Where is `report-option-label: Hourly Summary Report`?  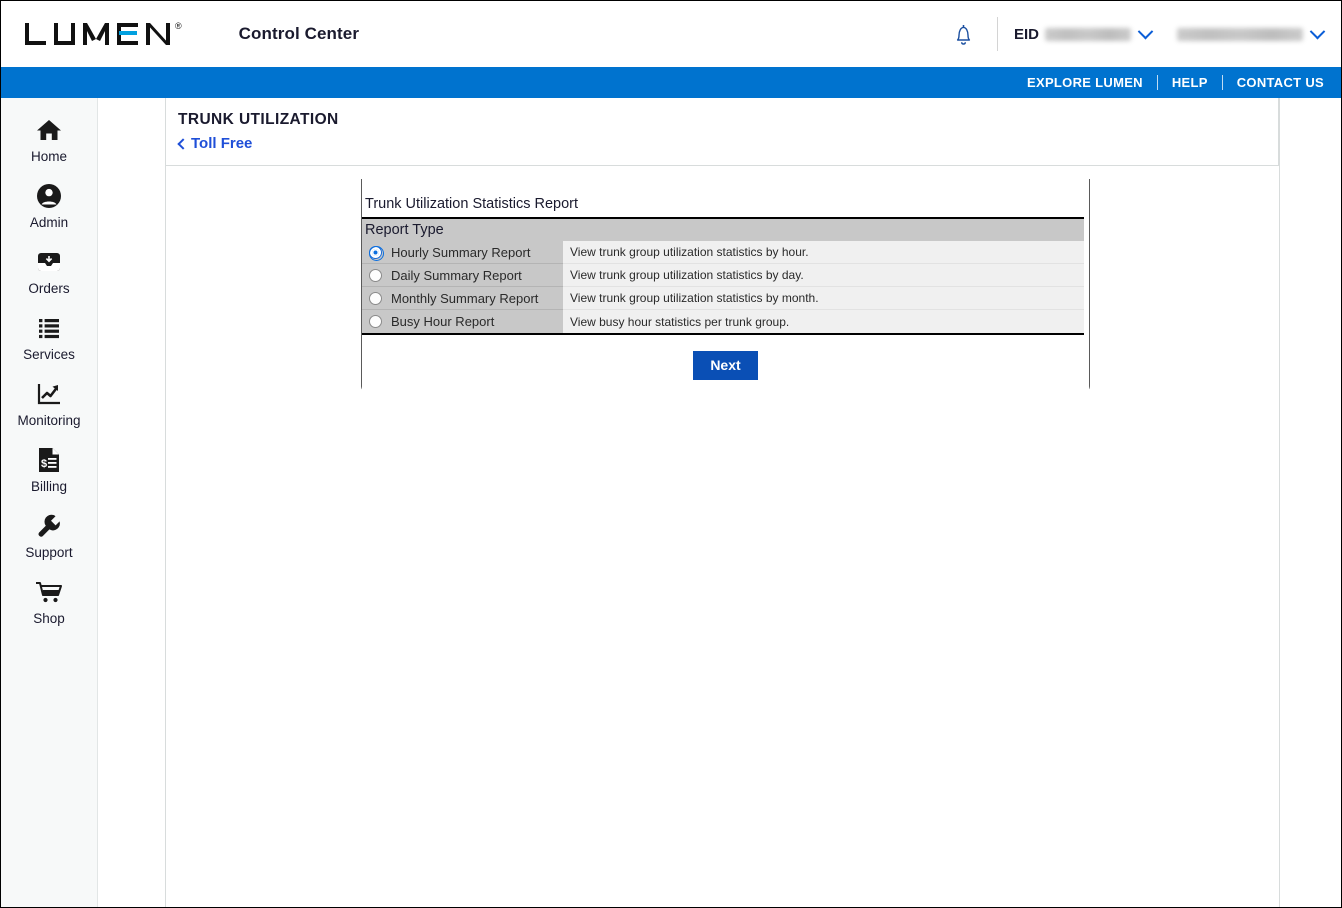 report-option-label: Hourly Summary Report is located at coordinates (461, 252).